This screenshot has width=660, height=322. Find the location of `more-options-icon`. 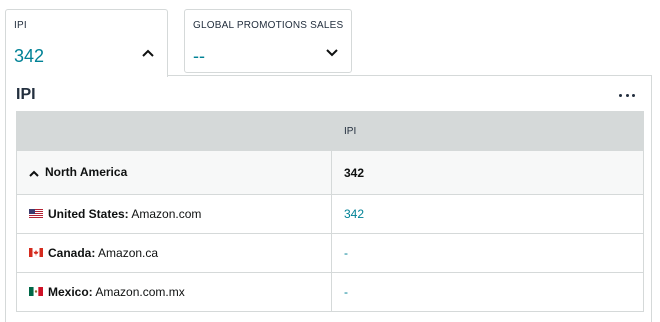

more-options-icon is located at coordinates (627, 95).